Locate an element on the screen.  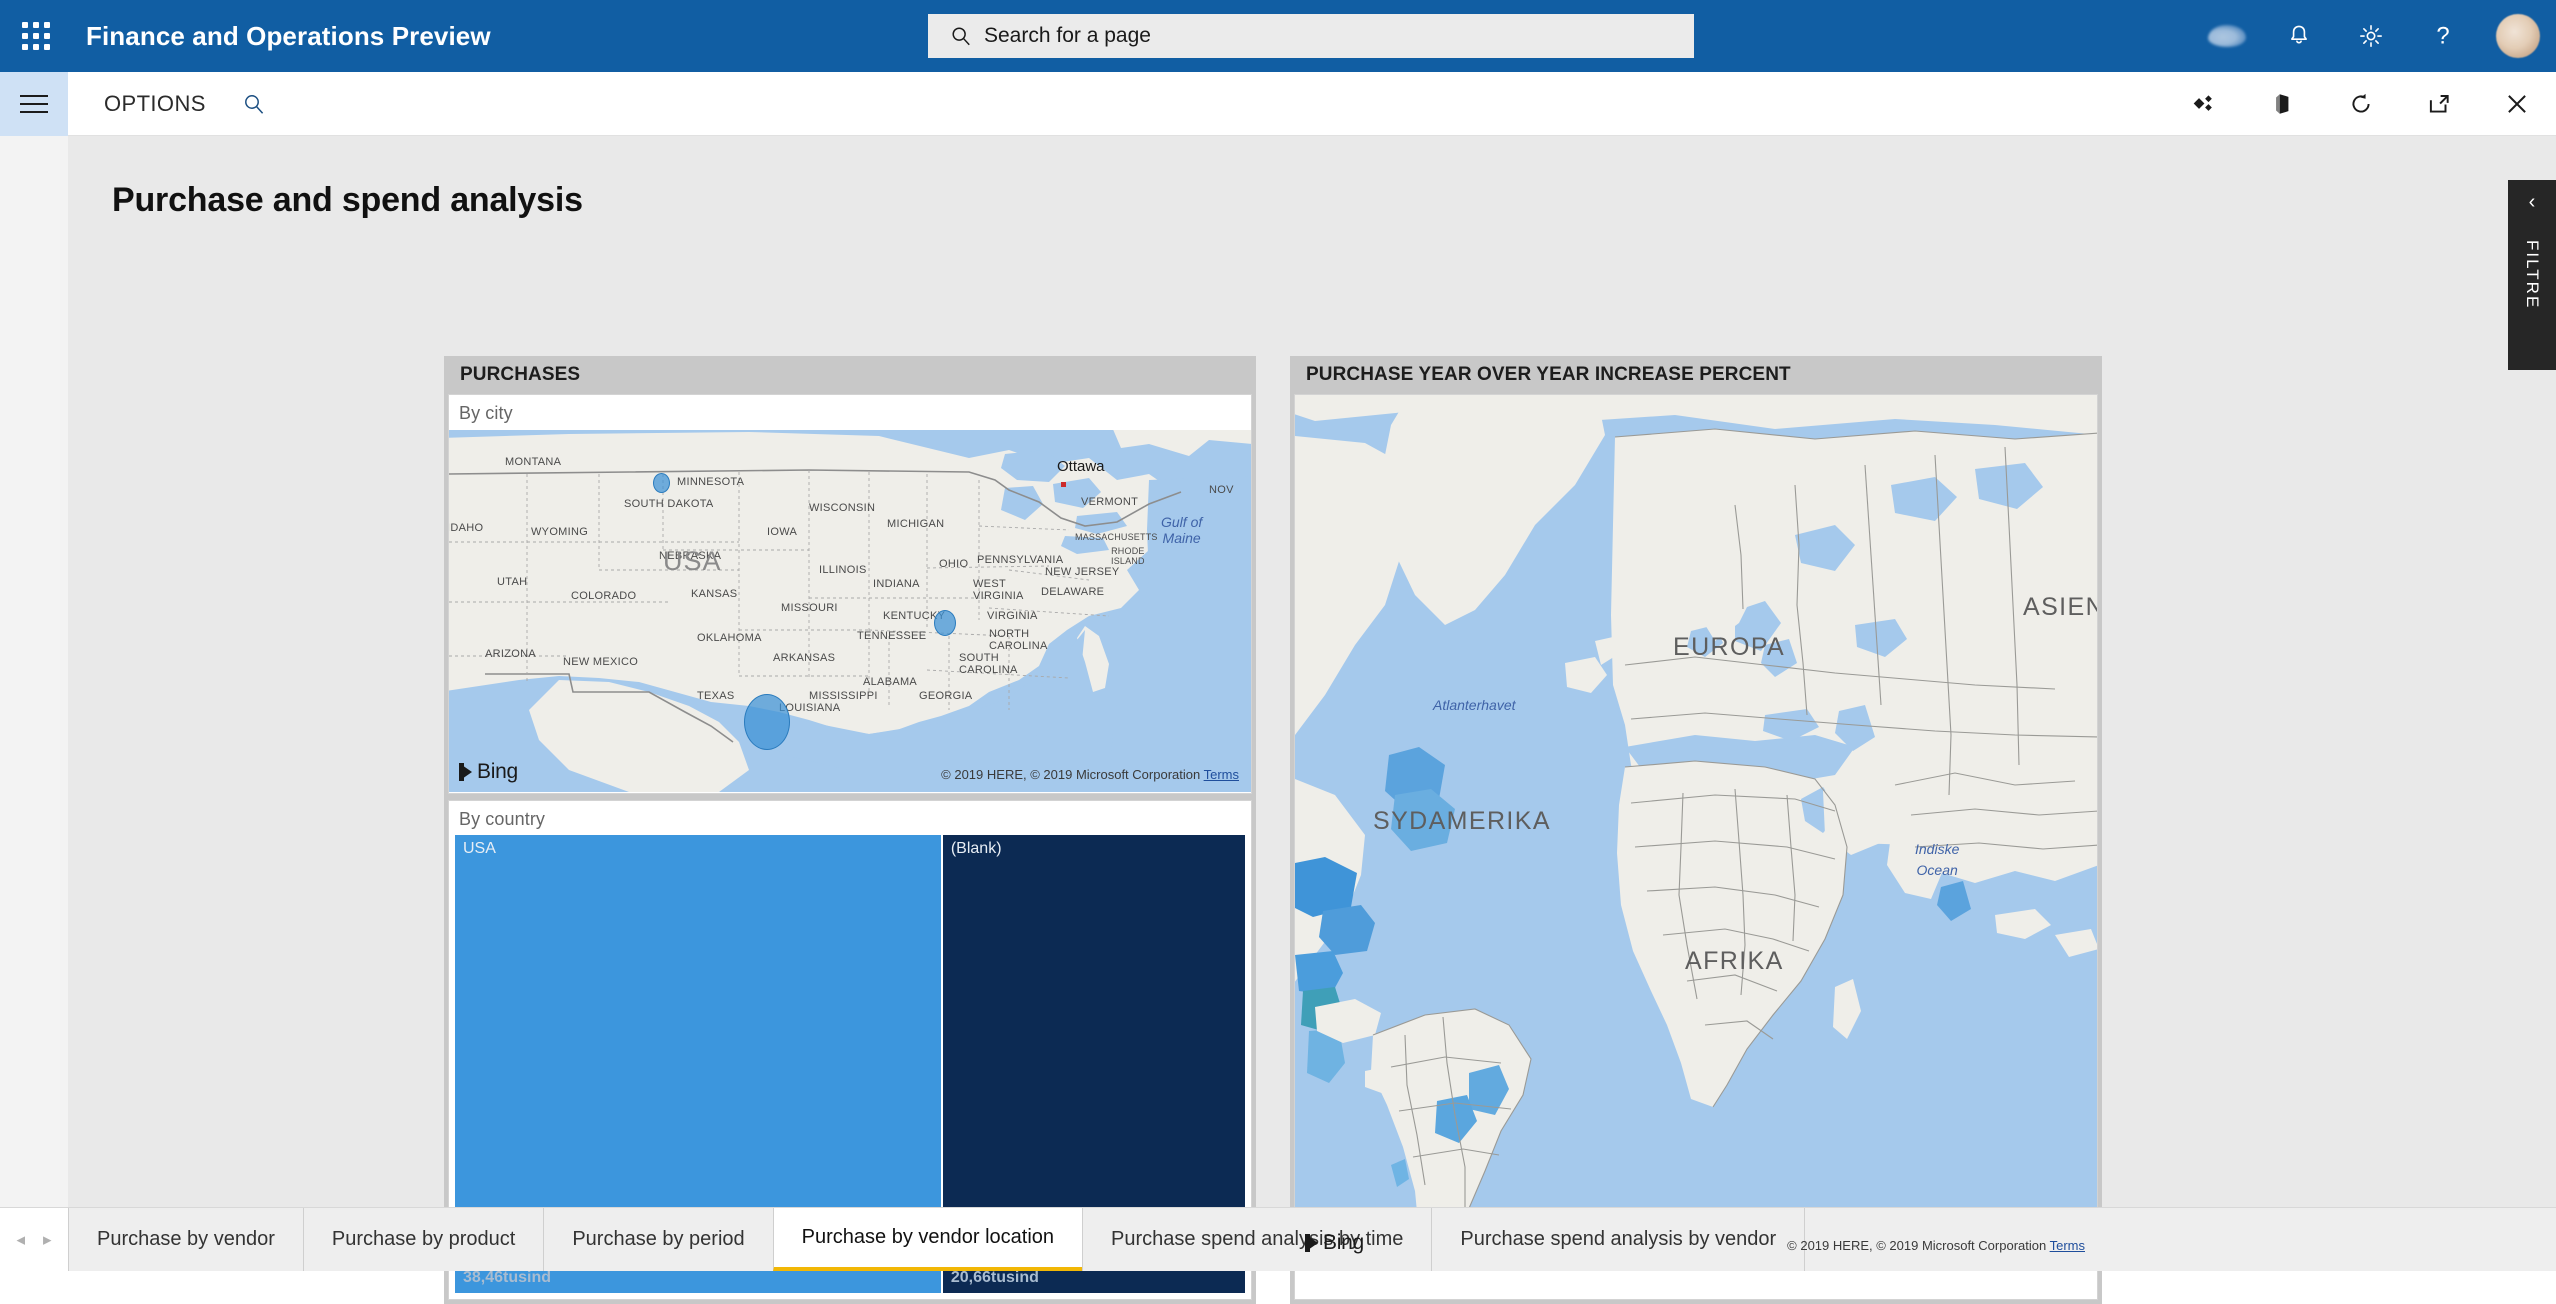
treemap-node-blank-value: 20,66tusind is located at coordinates (995, 1278).